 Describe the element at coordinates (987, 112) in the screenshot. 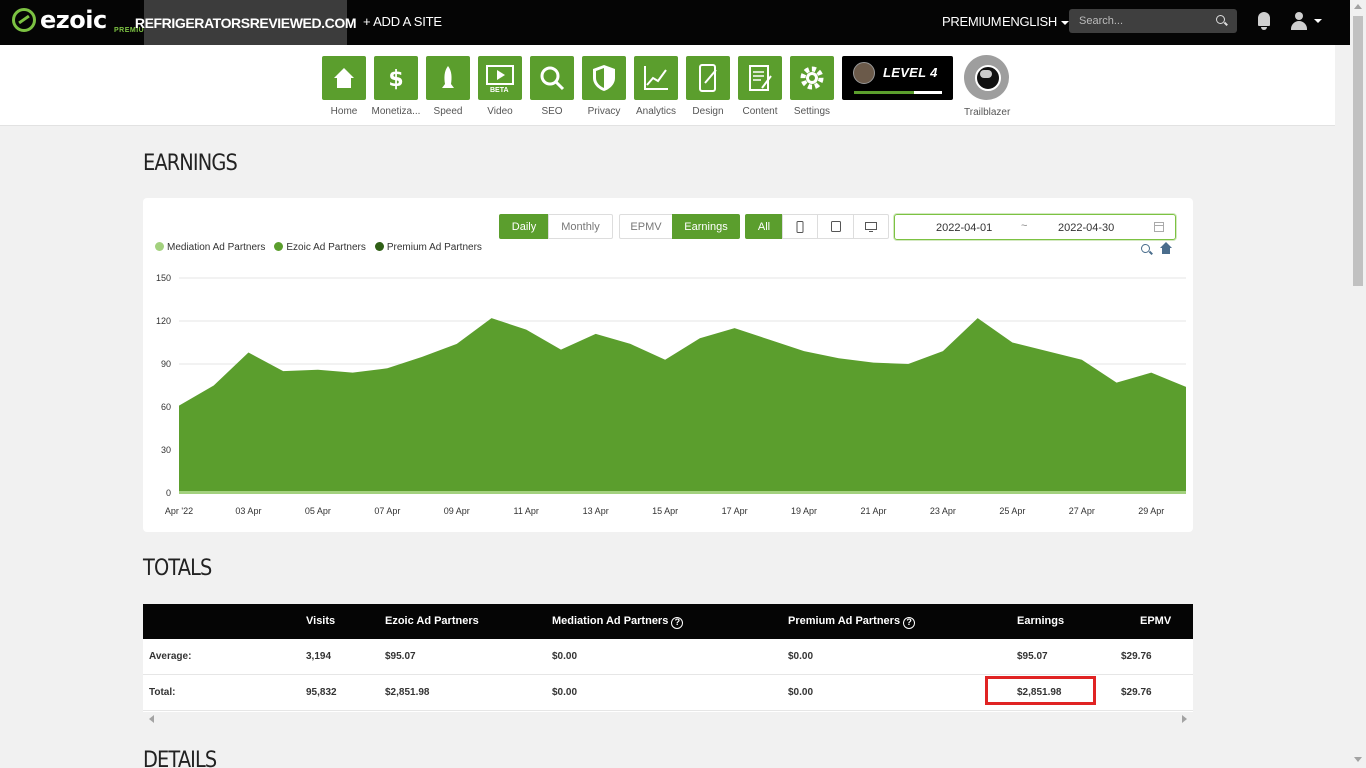

I see `trailblazer-label: Trailblazer` at that location.